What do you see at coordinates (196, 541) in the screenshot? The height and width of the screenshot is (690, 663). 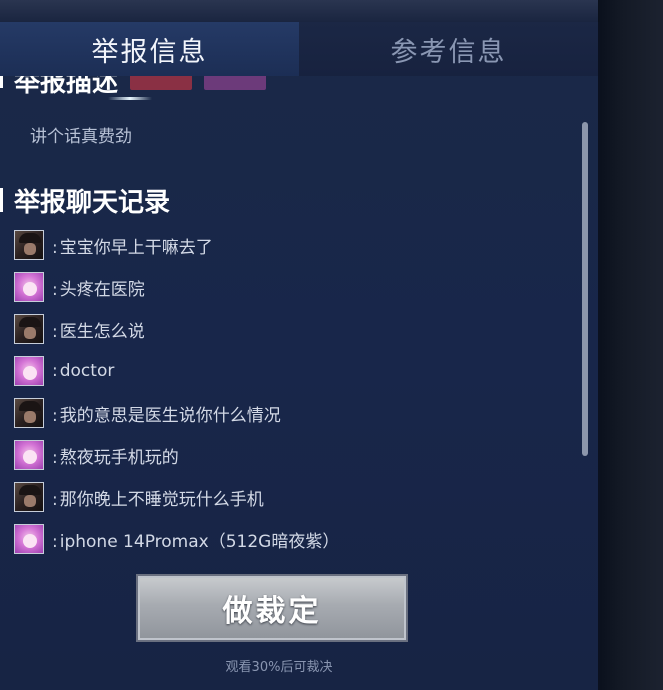 I see `chat-message-text: : iphone 14Promax（512G暗夜紫）` at bounding box center [196, 541].